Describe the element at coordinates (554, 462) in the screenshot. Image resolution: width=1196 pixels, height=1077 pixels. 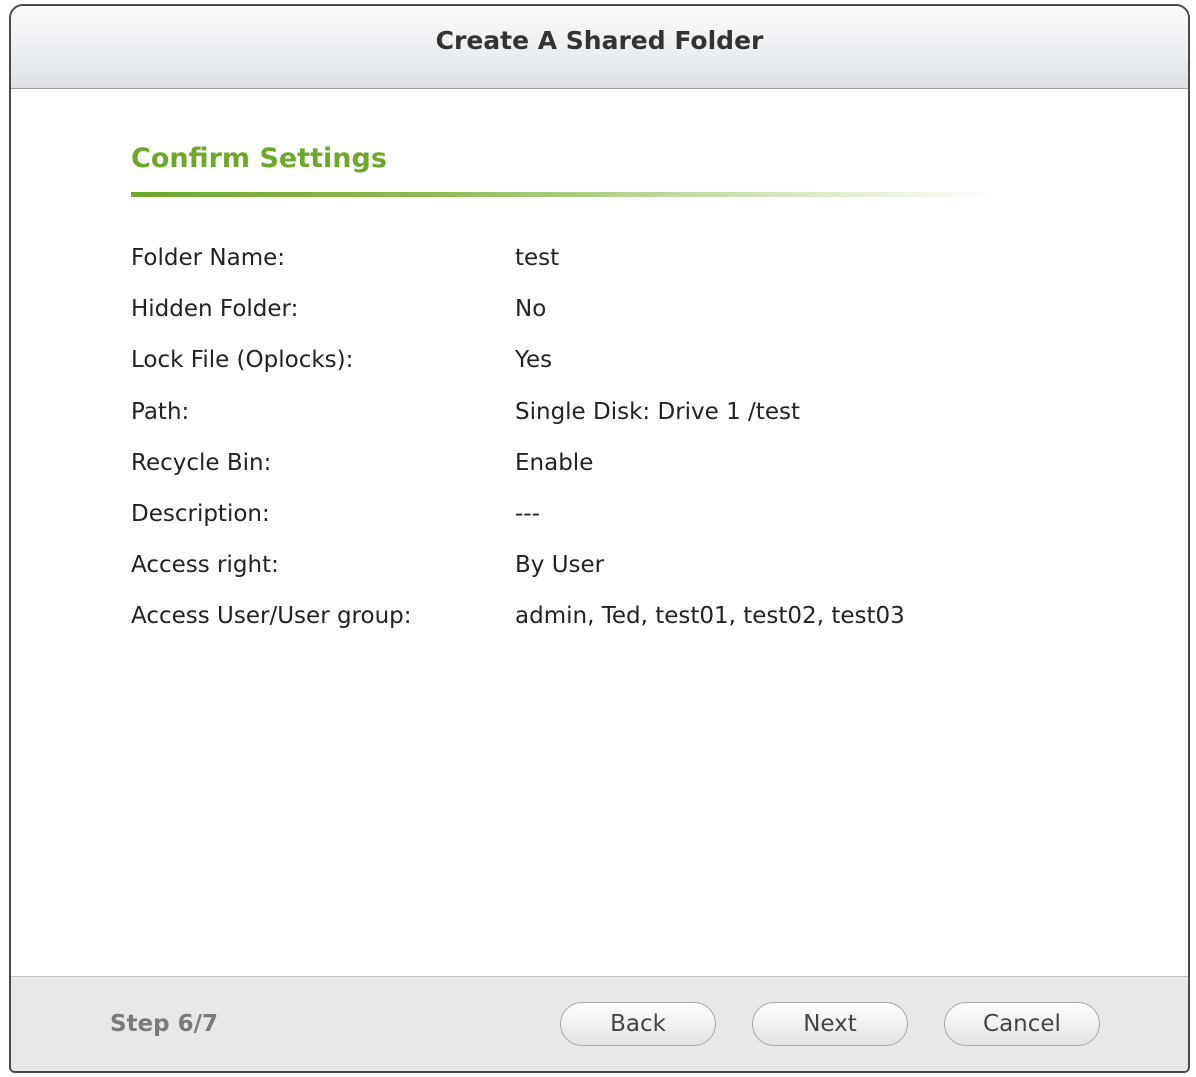
I see `setting-value: Enable` at that location.